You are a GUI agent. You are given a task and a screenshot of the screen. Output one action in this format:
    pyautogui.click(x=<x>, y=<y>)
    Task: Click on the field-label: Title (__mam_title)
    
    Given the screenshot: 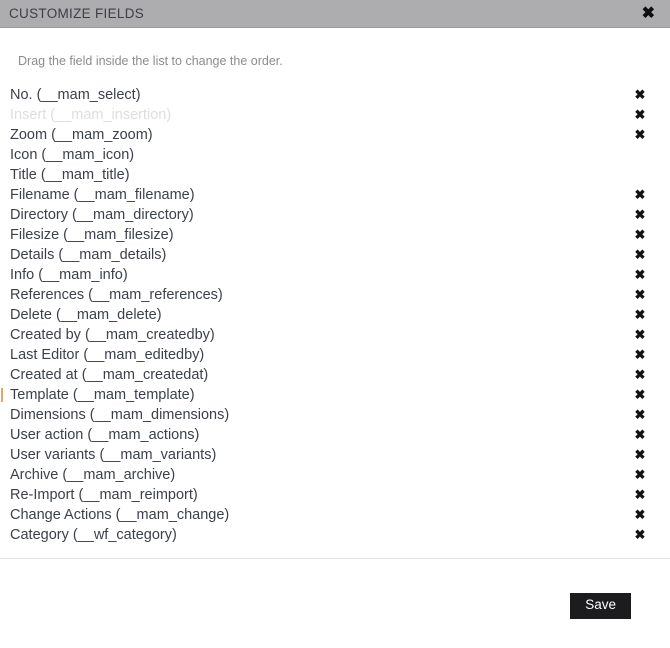 What is the action you would take?
    pyautogui.click(x=70, y=174)
    